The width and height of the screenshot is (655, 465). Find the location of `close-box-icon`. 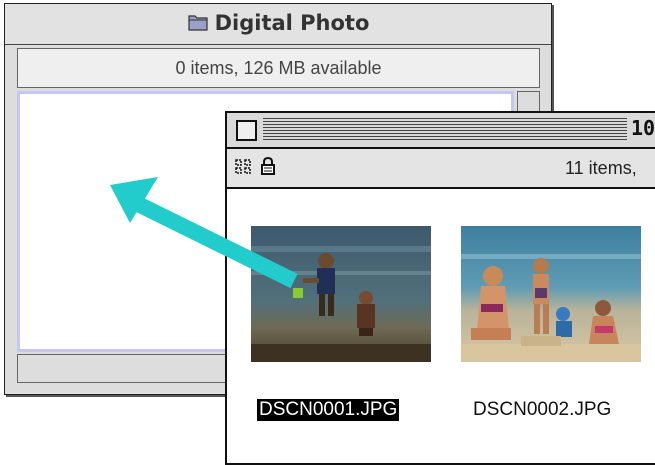

close-box-icon is located at coordinates (246, 130).